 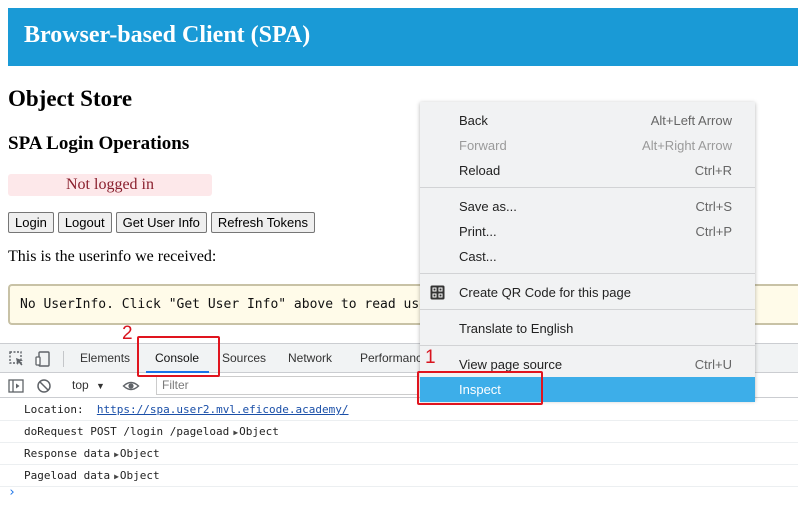 I want to click on console-log-row: Response data ▶Object, so click(x=399, y=454).